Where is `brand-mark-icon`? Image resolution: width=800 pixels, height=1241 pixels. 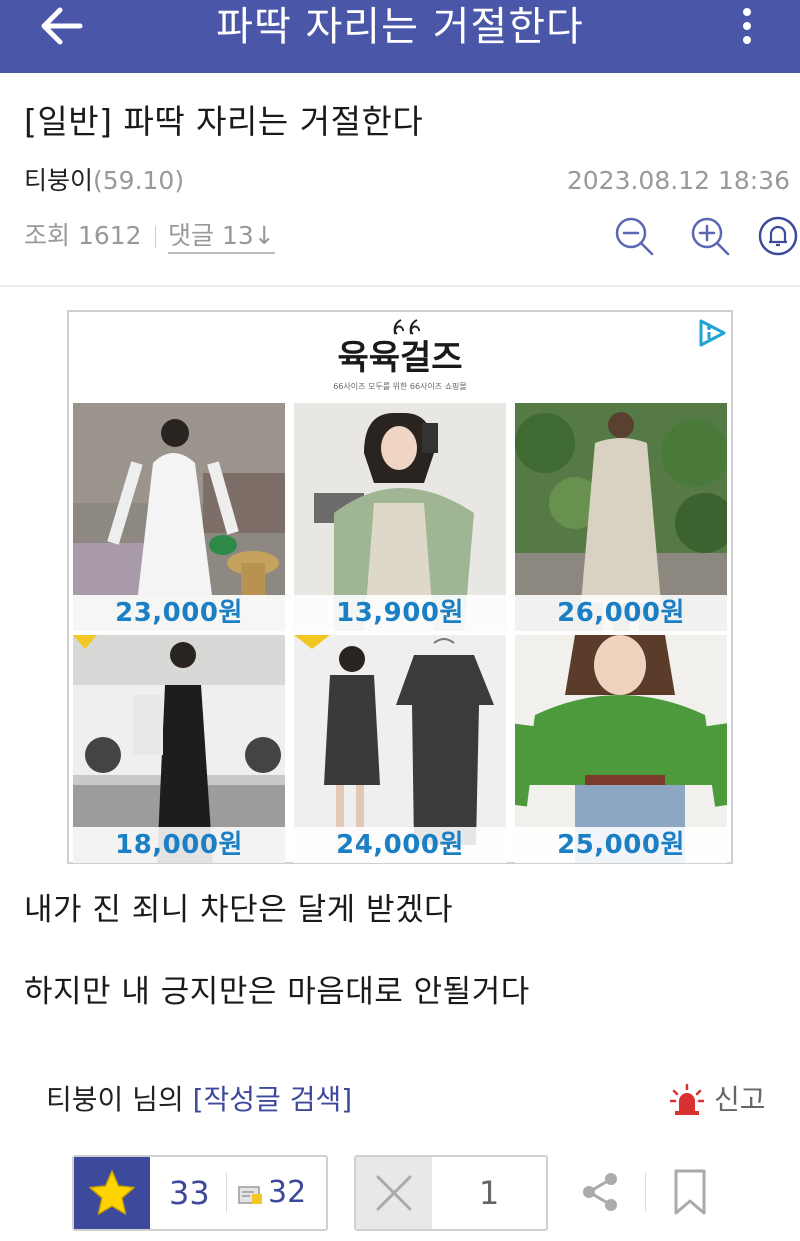 brand-mark-icon is located at coordinates (406, 327).